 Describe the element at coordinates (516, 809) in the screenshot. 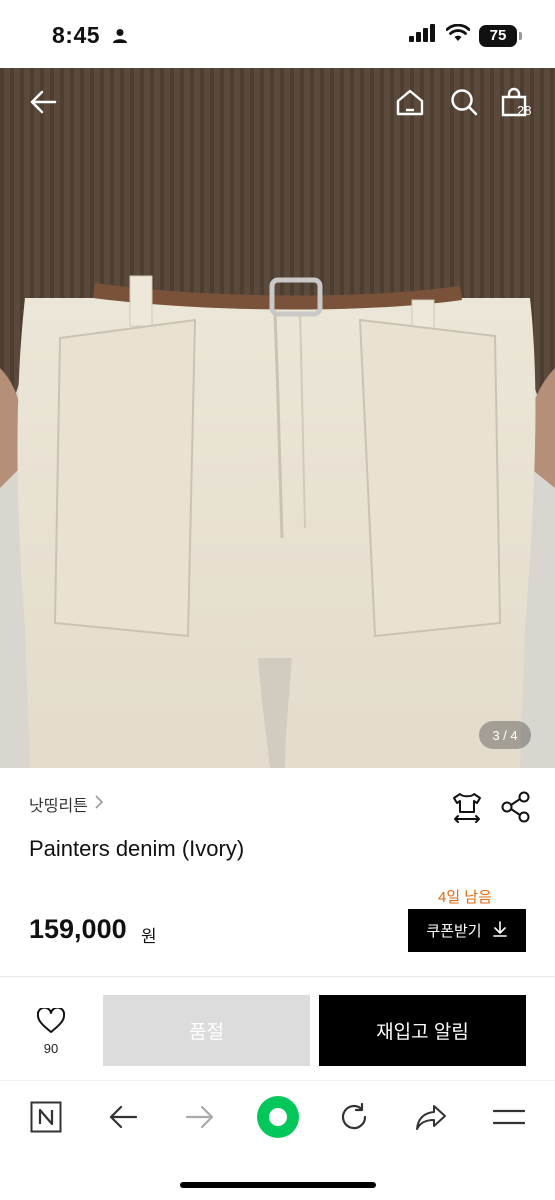

I see `share-icon` at that location.